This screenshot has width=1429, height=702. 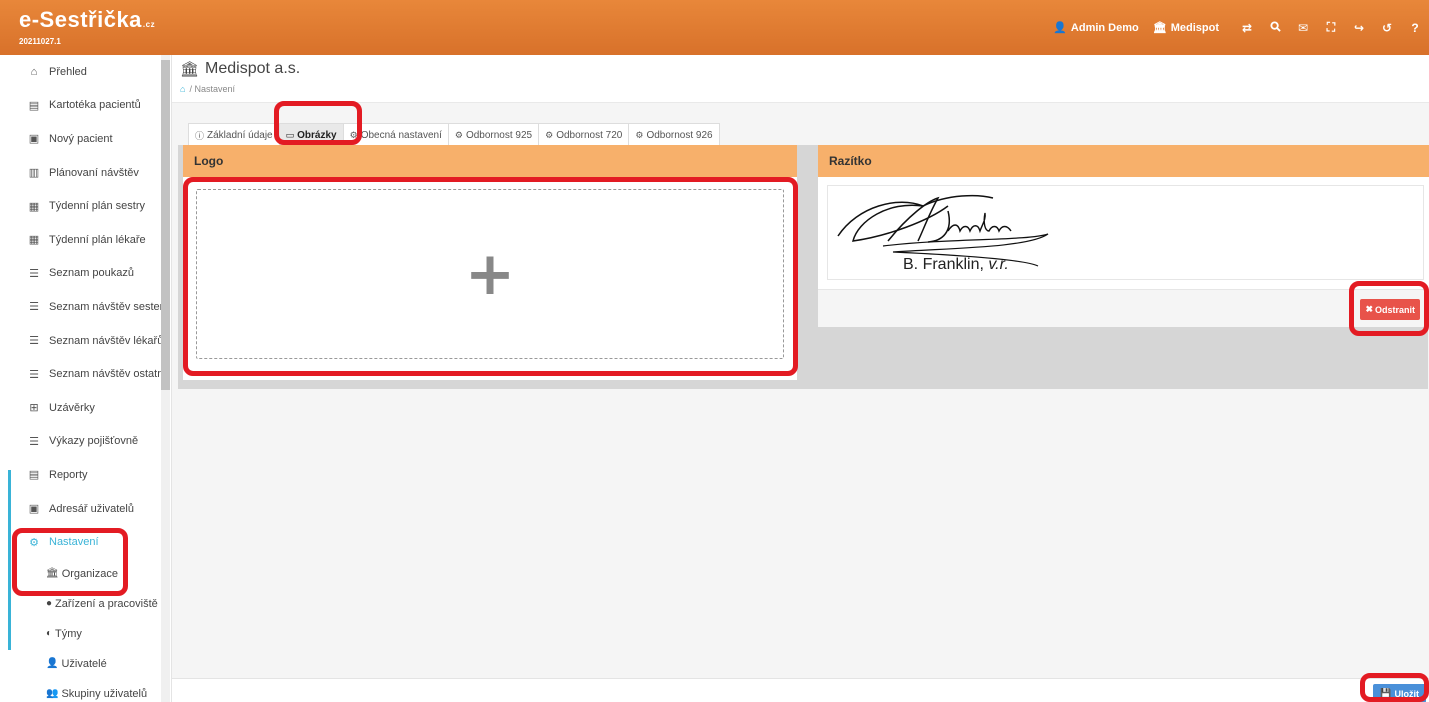 What do you see at coordinates (1125, 232) in the screenshot?
I see `stamp-image: B. Franklin, v.r.` at bounding box center [1125, 232].